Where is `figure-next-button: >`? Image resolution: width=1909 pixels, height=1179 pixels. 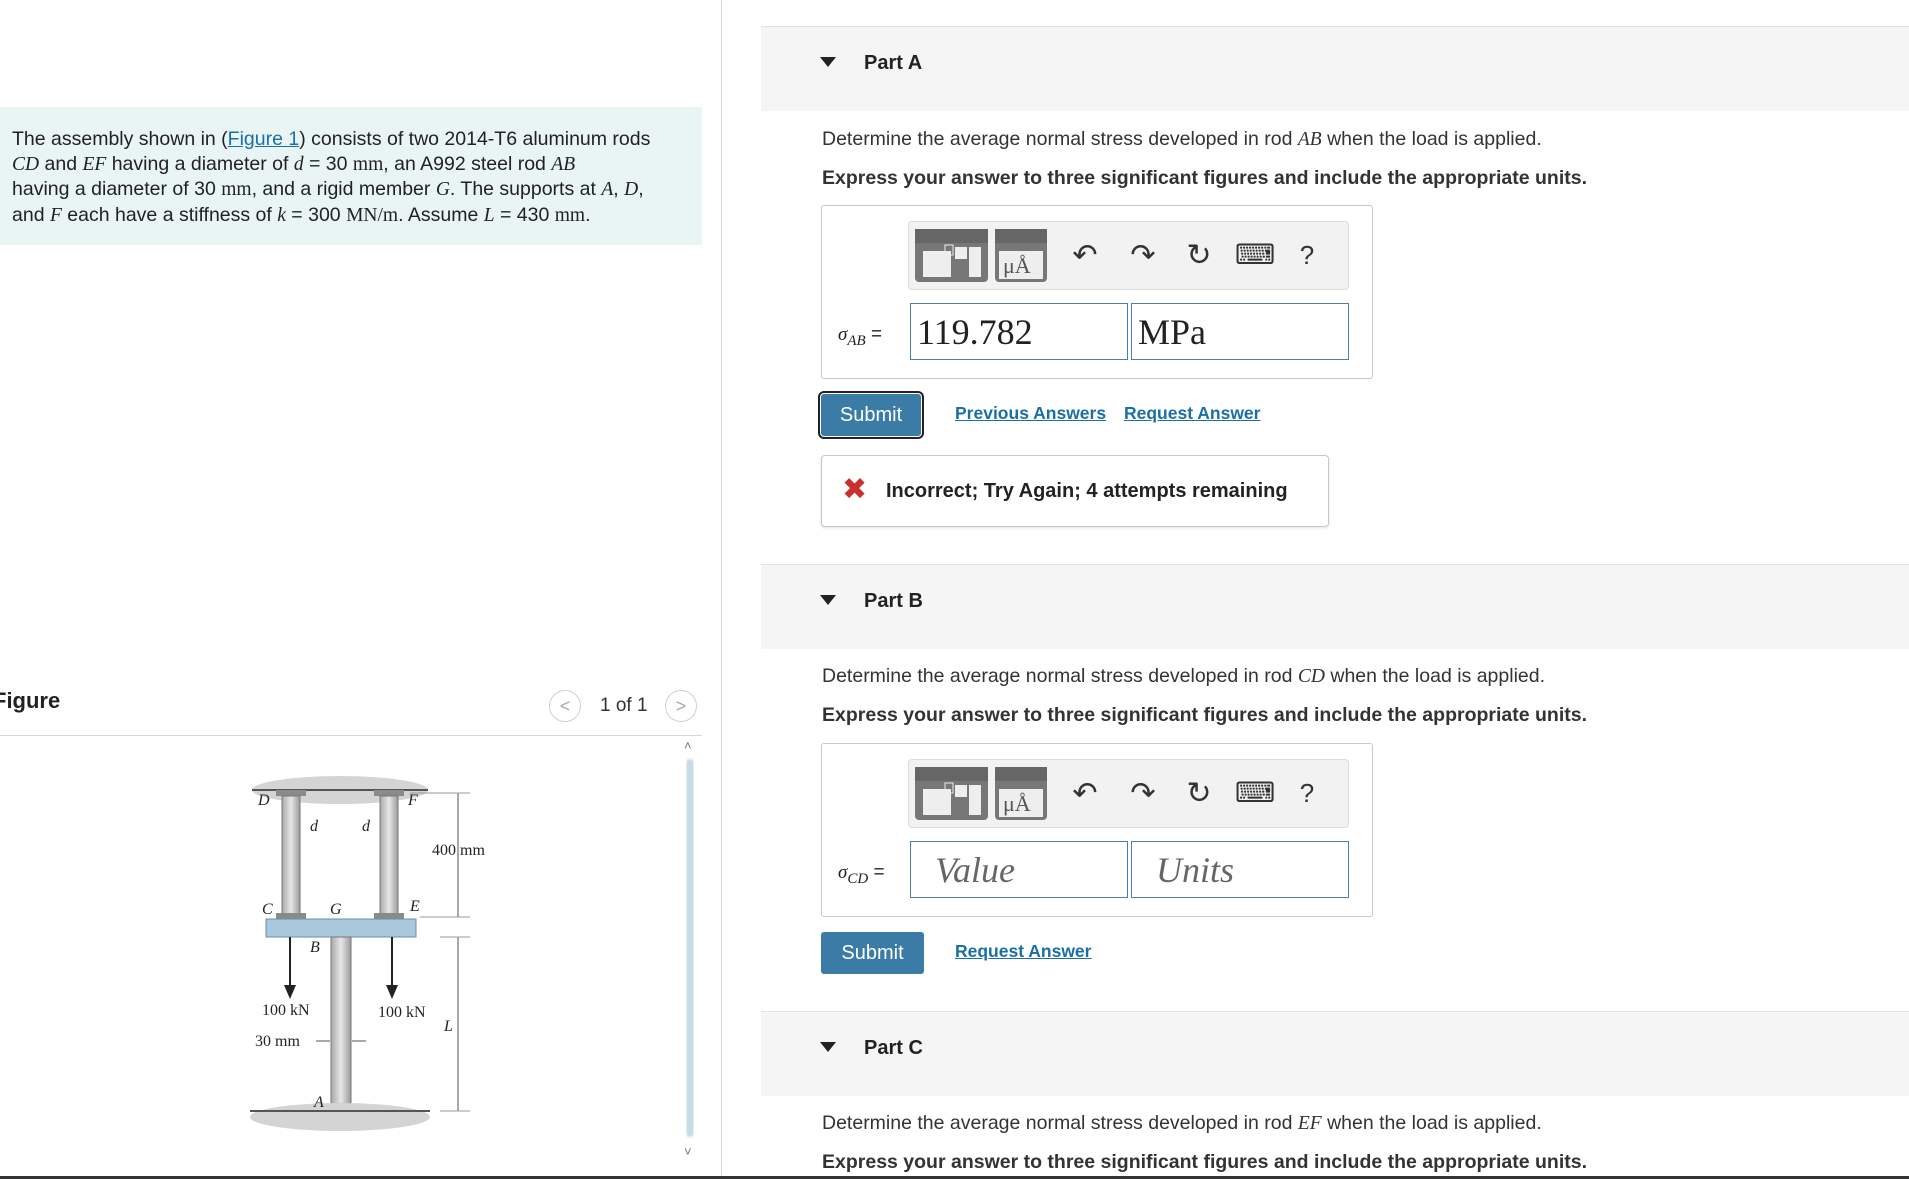
figure-next-button: > is located at coordinates (681, 706).